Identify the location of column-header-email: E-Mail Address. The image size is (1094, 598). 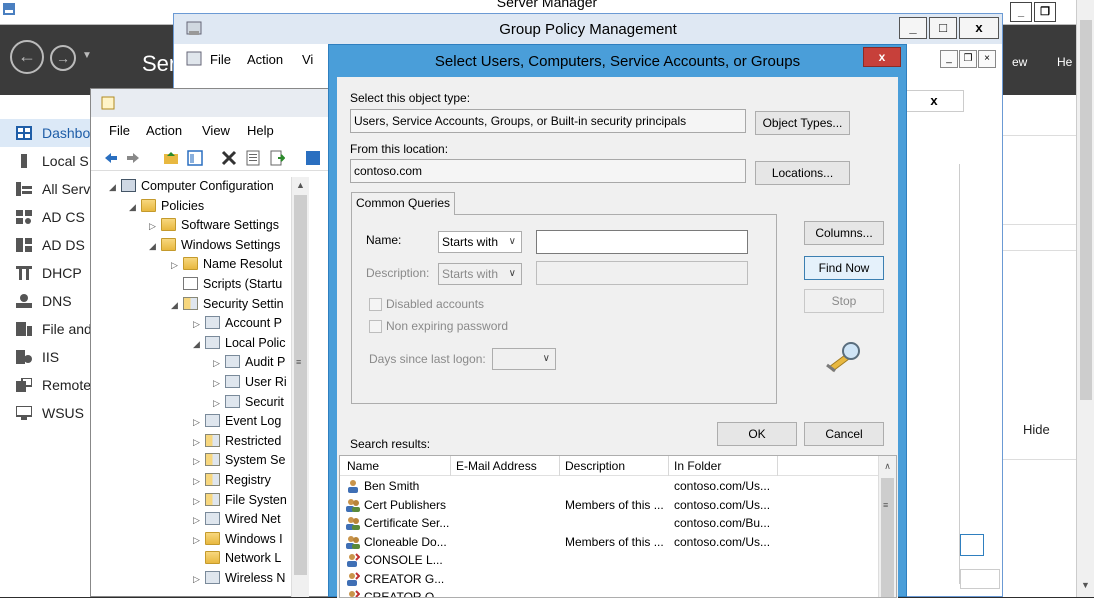
(496, 466).